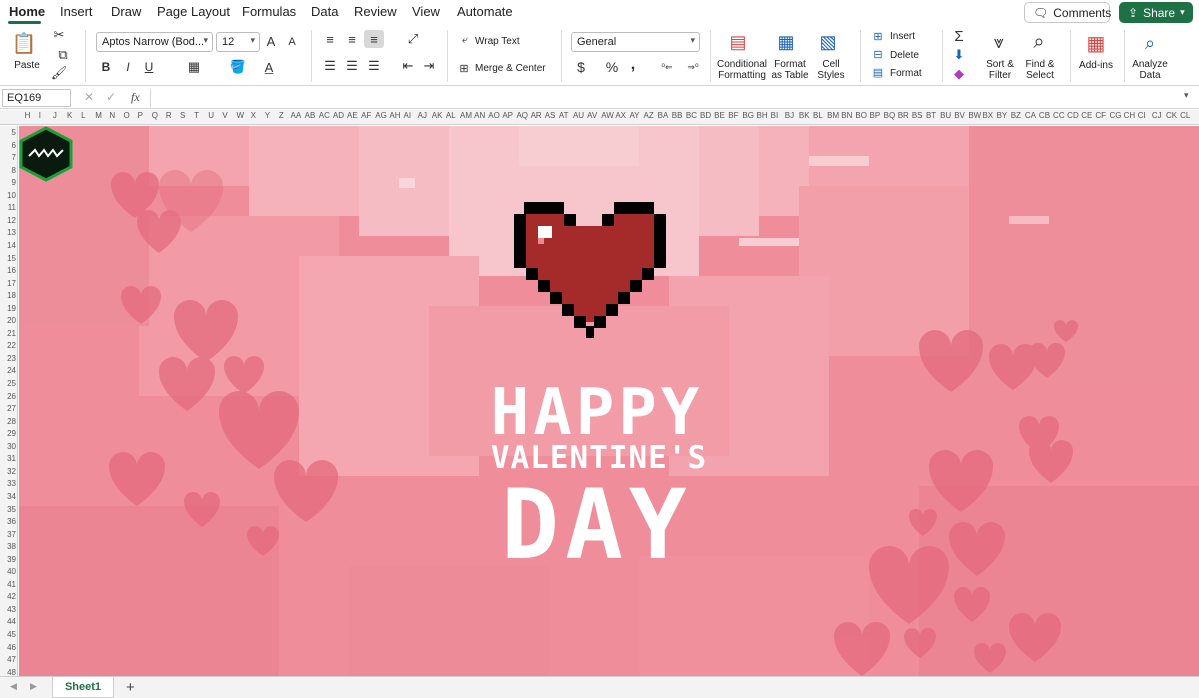  What do you see at coordinates (8, 220) in the screenshot?
I see `row-header: 12` at bounding box center [8, 220].